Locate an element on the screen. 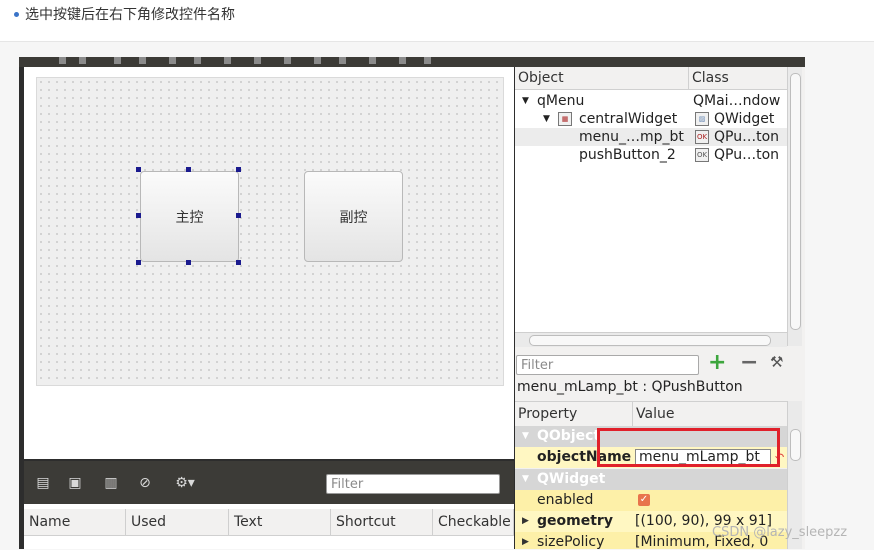  designer-toolbar is located at coordinates (412, 62).